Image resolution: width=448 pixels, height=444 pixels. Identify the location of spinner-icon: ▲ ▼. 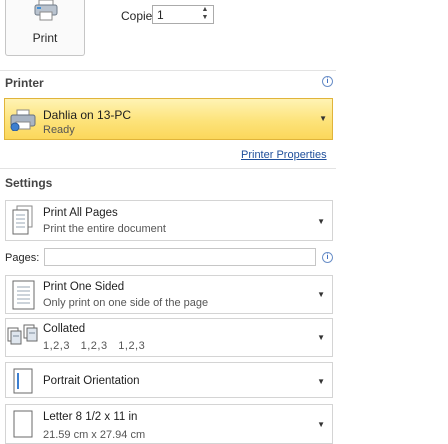
(205, 14).